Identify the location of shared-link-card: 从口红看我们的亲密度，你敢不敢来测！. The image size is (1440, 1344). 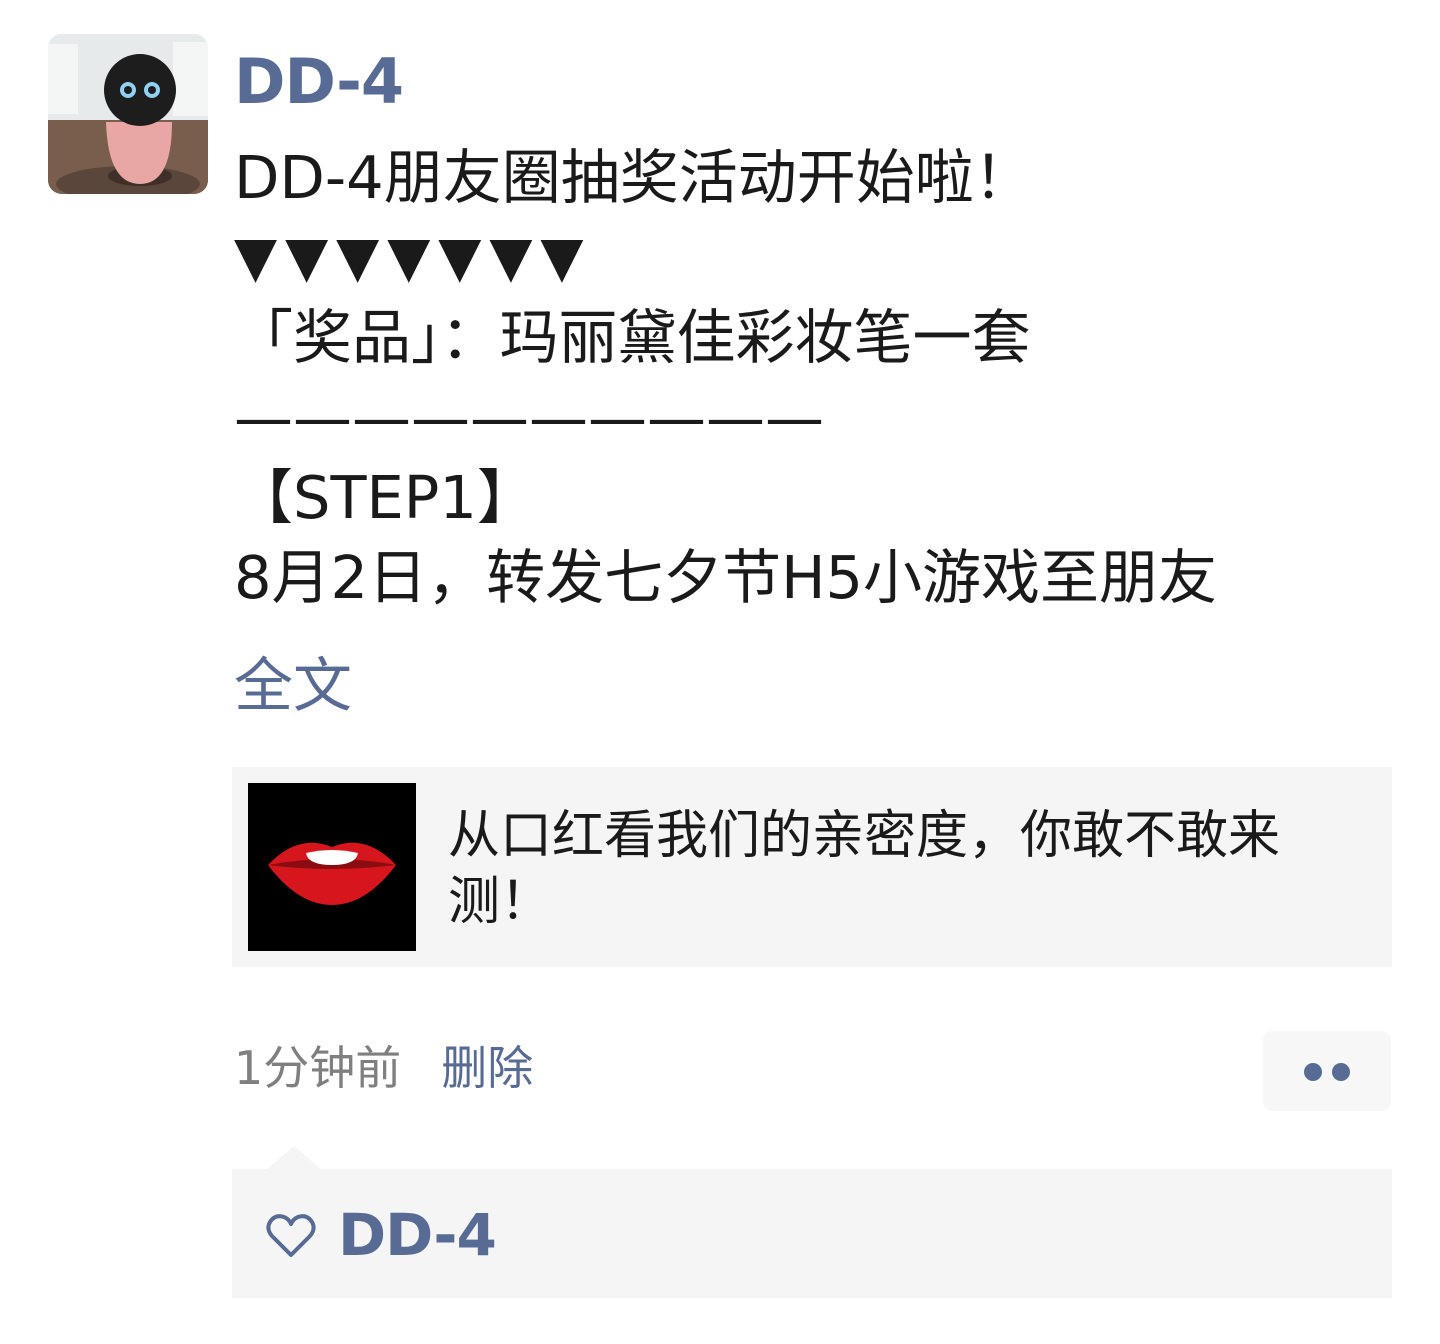
(812, 867).